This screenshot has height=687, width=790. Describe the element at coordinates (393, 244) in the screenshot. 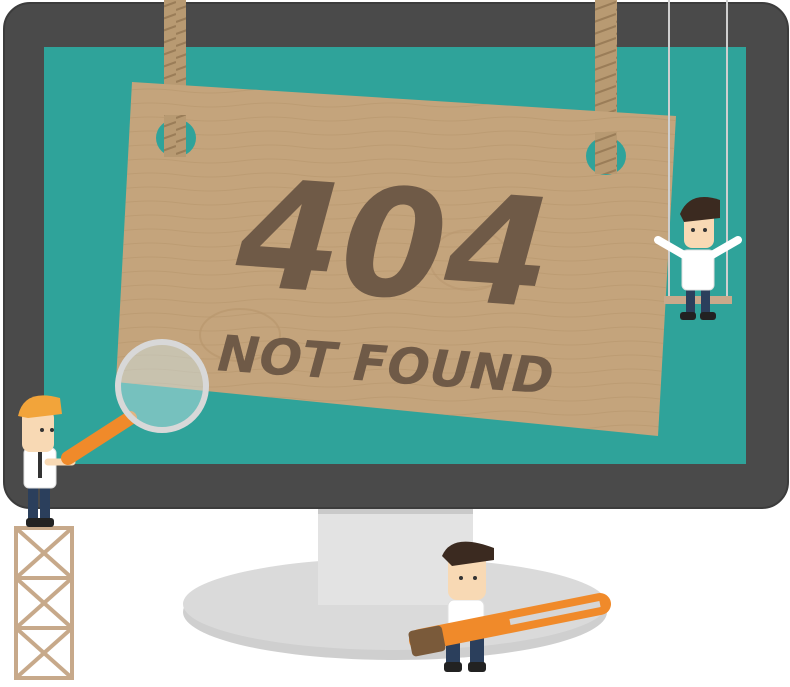

I see `error-code: 404` at that location.